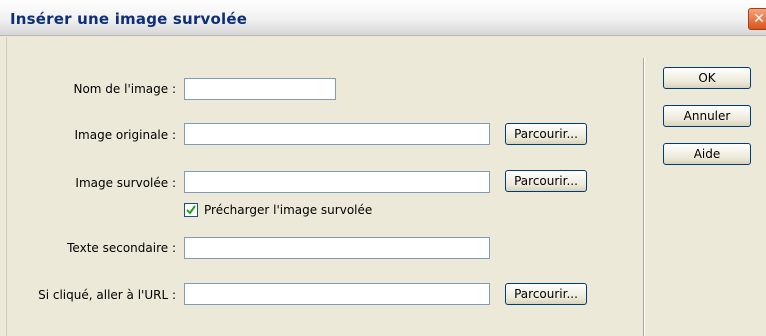 The height and width of the screenshot is (336, 766). What do you see at coordinates (125, 183) in the screenshot?
I see `rollover-image-label: Image survolée :` at bounding box center [125, 183].